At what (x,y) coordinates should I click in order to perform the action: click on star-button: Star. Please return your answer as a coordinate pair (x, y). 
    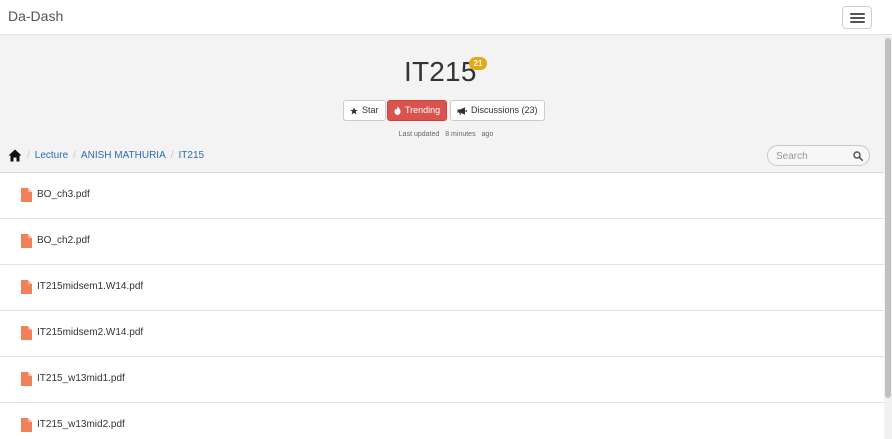
    Looking at the image, I should click on (364, 110).